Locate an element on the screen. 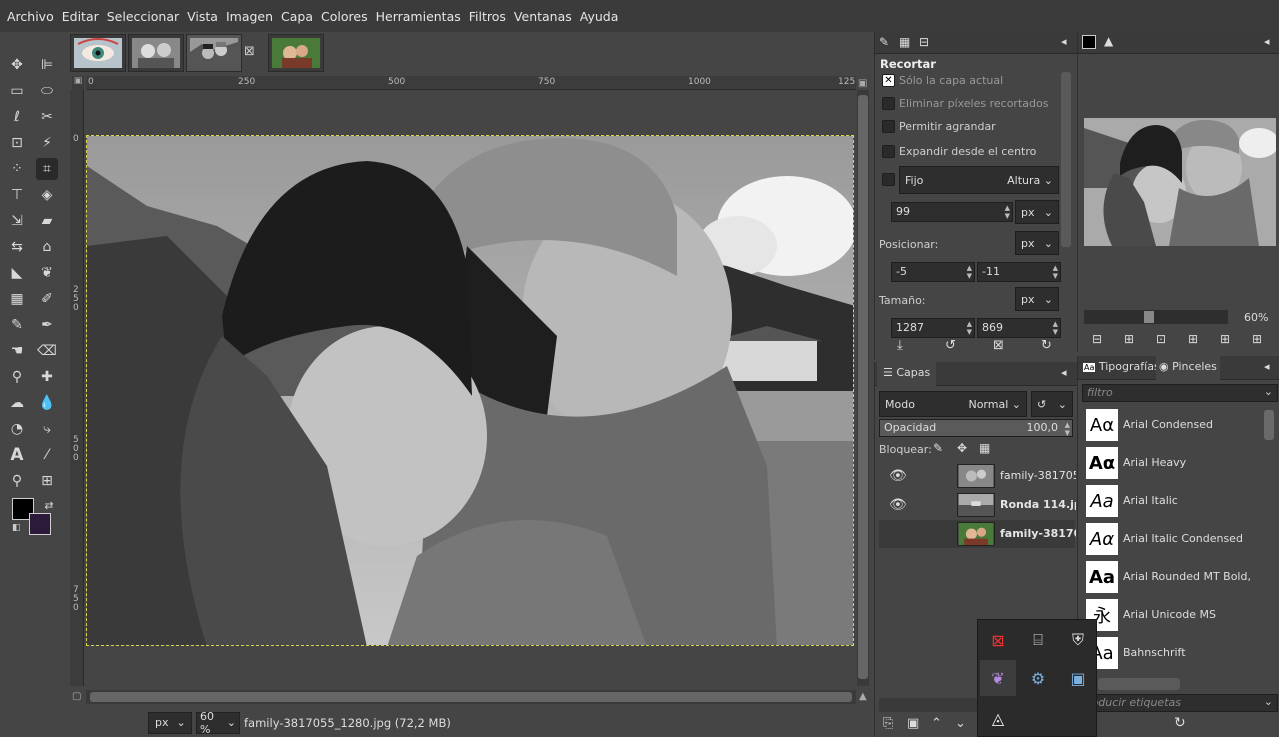  colors-tab-icon is located at coordinates (1089, 42).